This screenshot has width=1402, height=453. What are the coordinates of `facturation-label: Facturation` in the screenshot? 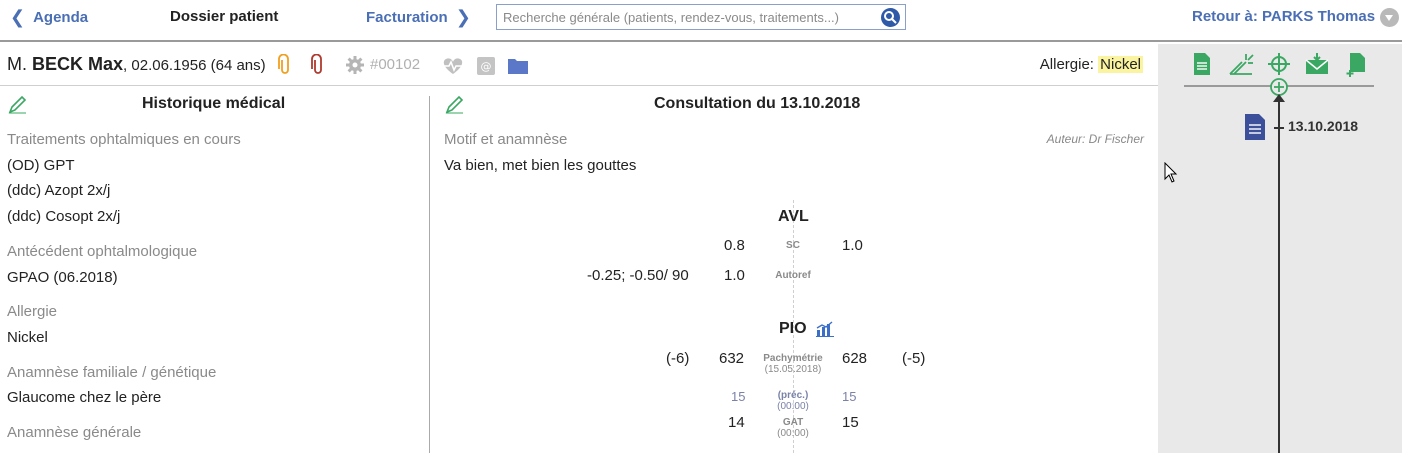 It's located at (407, 17).